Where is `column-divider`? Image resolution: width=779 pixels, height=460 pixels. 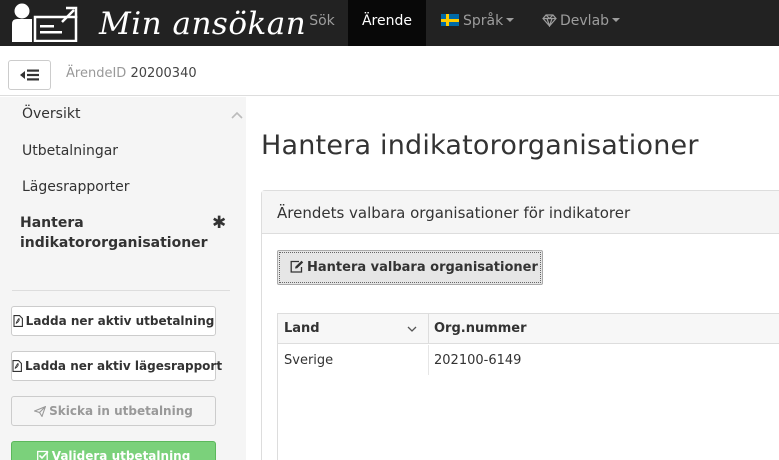
column-divider is located at coordinates (428, 329).